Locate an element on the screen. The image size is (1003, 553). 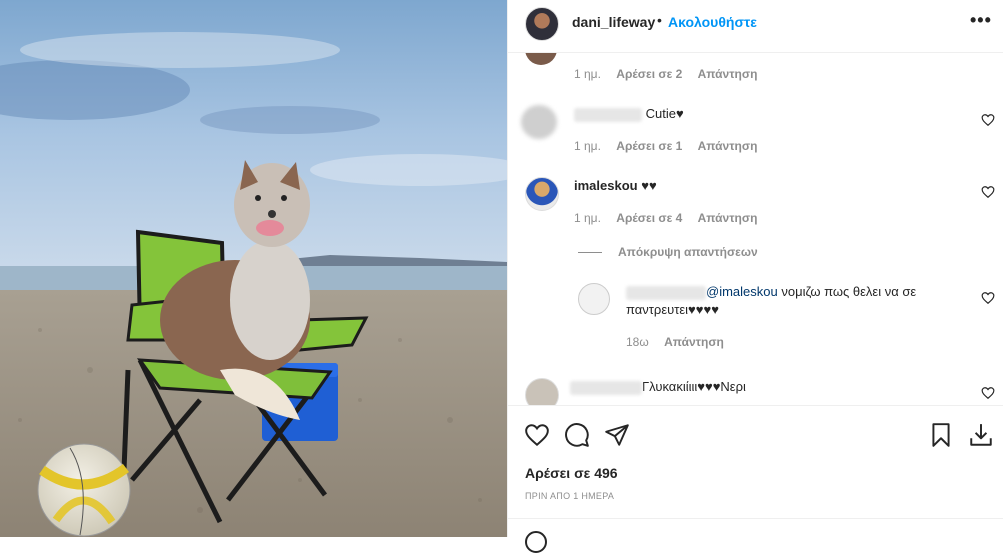
hide-replies-label: Απόκρυψη απαντήσεων is located at coordinates (688, 252).